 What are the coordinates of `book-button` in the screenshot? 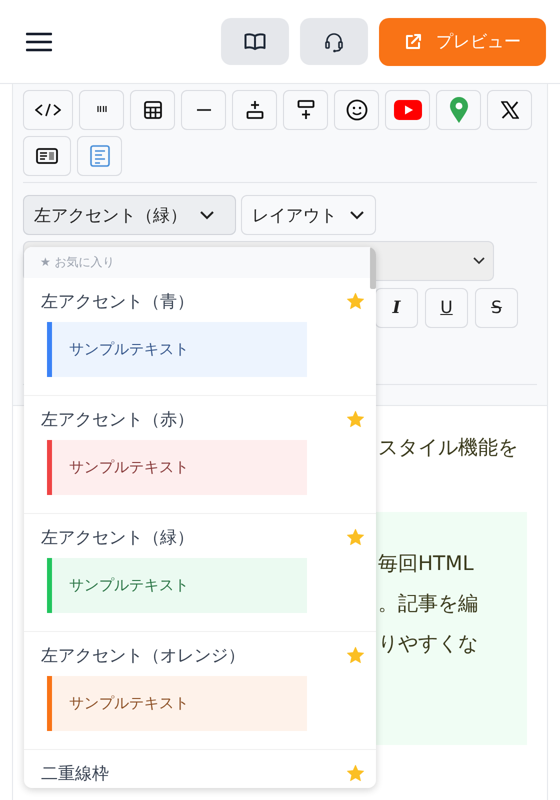 It's located at (255, 41).